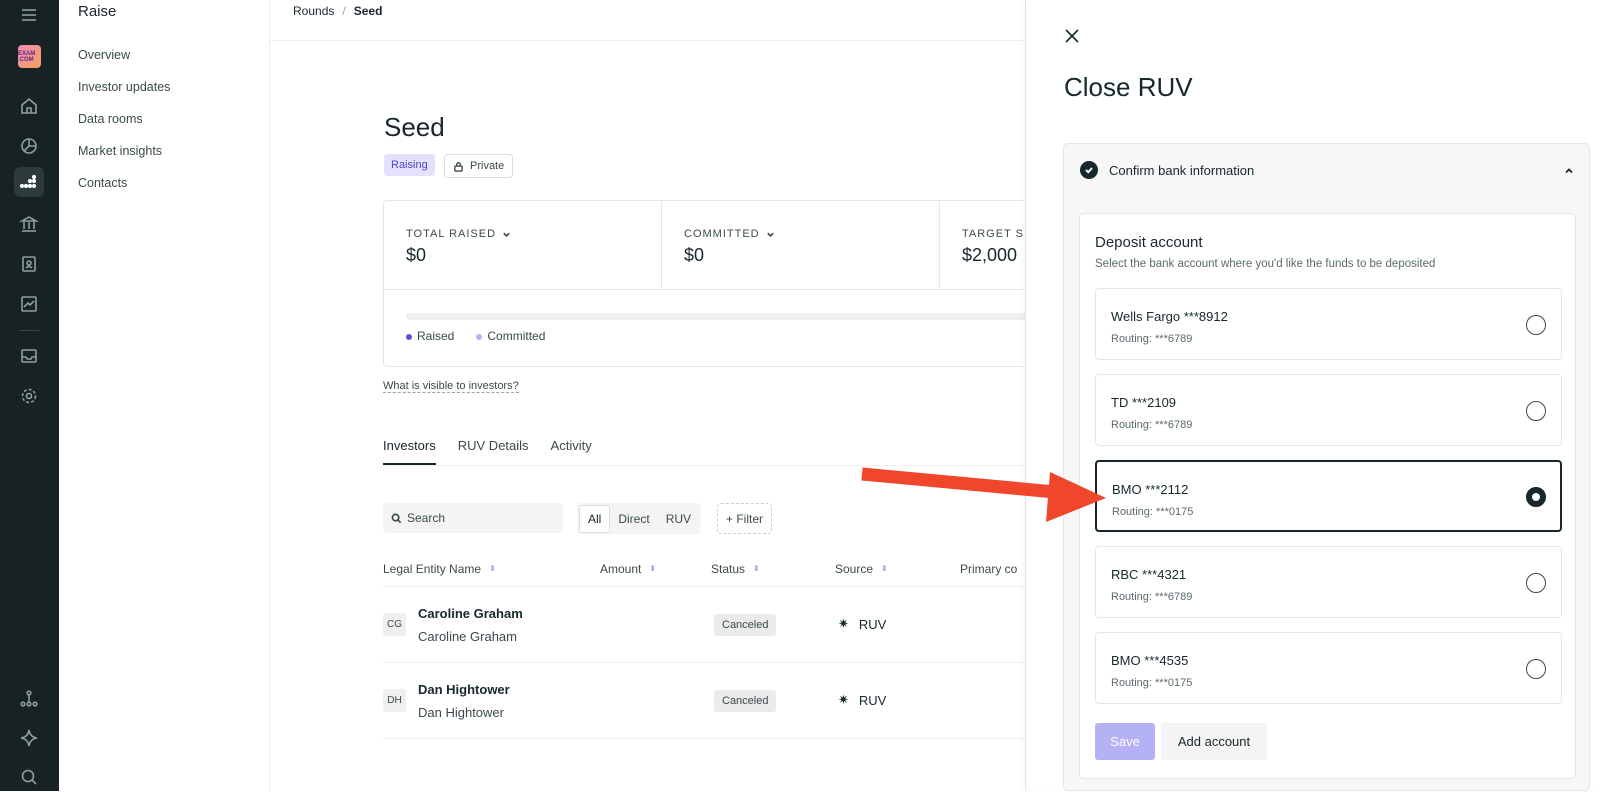  What do you see at coordinates (29, 356) in the screenshot?
I see `inbox-icon` at bounding box center [29, 356].